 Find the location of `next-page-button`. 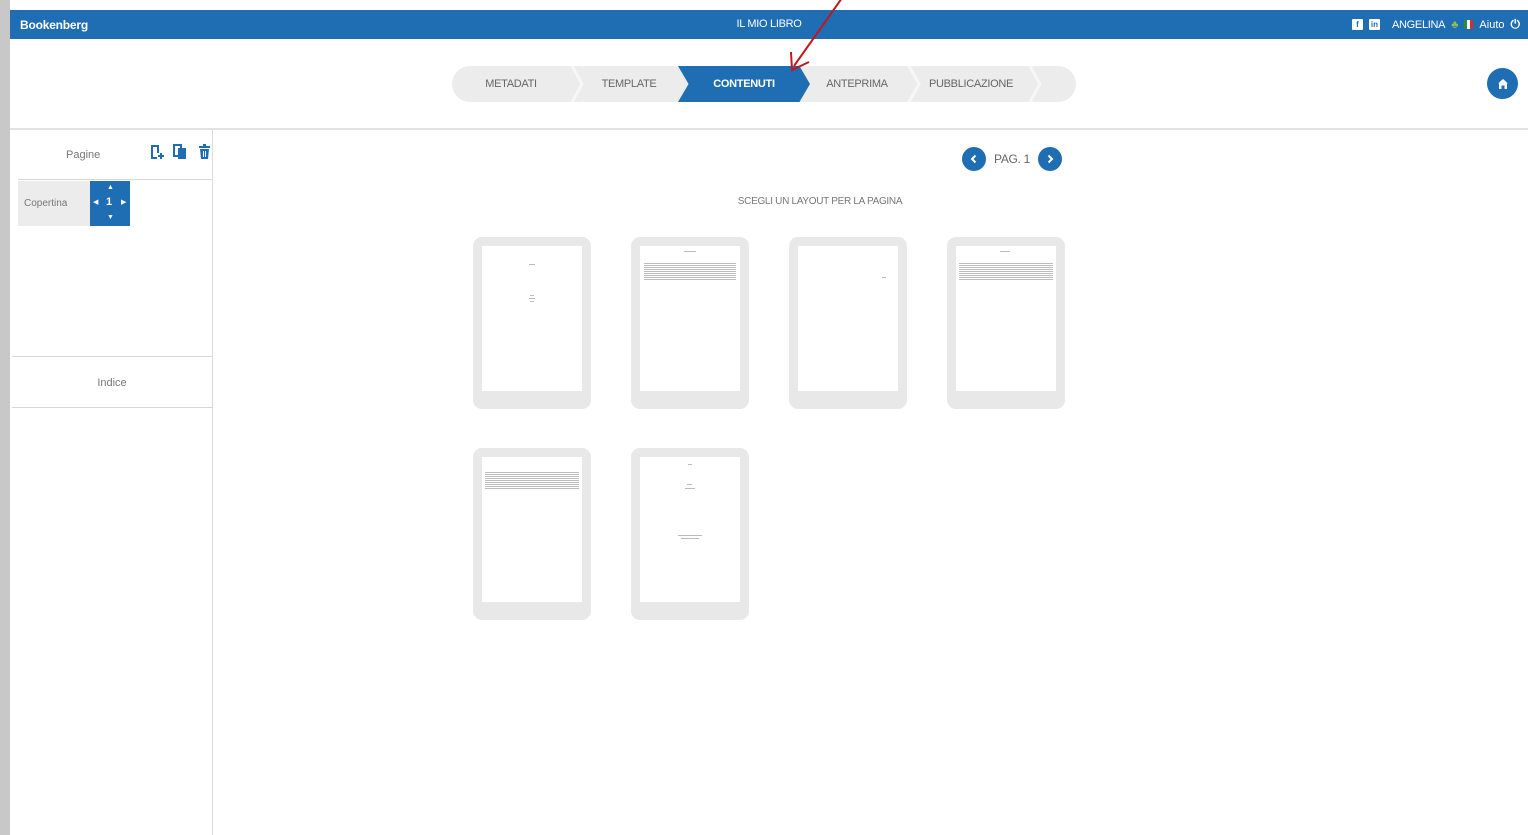

next-page-button is located at coordinates (1050, 159).